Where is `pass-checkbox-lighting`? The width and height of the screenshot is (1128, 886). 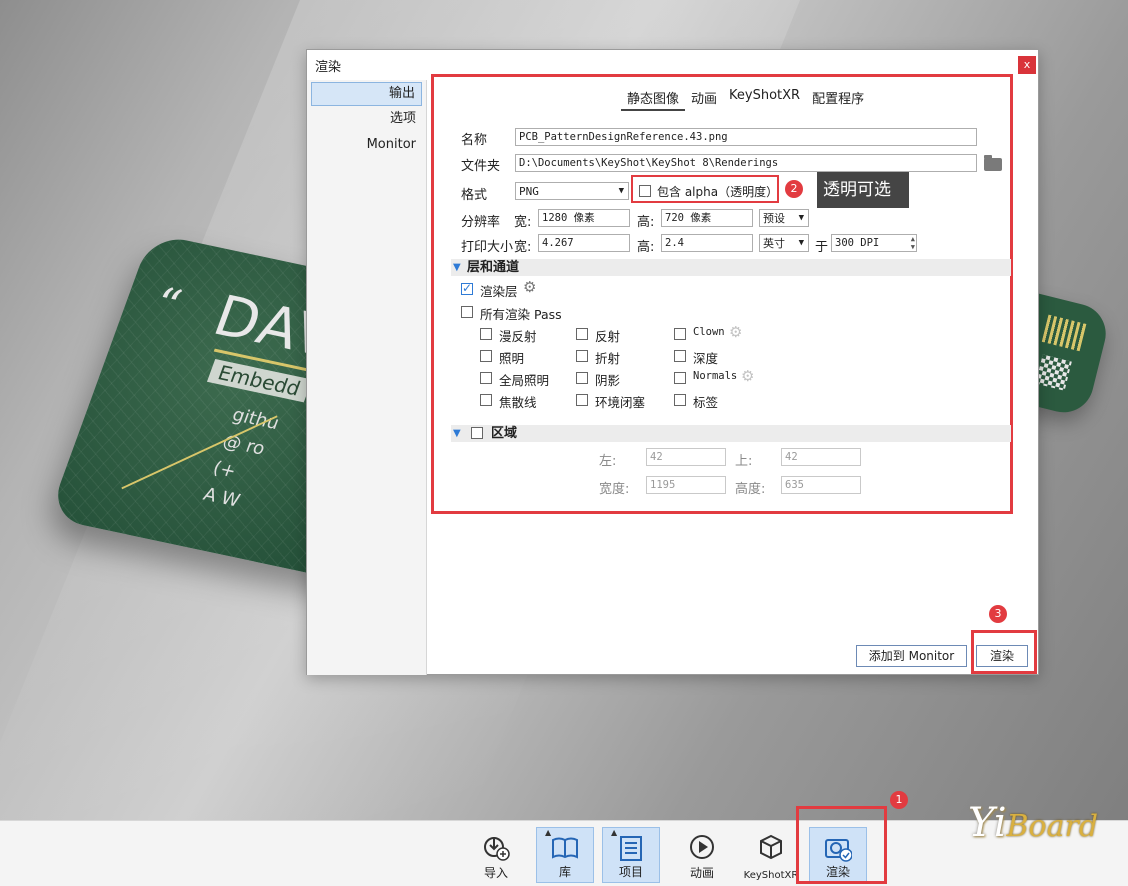 pass-checkbox-lighting is located at coordinates (486, 356).